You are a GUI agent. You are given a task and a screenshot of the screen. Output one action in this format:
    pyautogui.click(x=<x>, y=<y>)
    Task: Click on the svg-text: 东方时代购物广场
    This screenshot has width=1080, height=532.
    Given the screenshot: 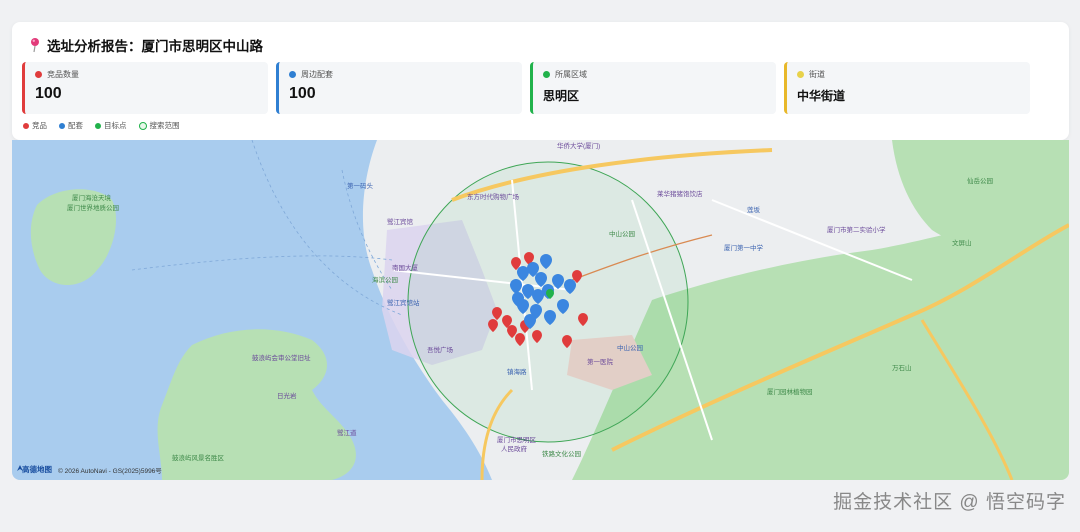 What is the action you would take?
    pyautogui.click(x=493, y=196)
    